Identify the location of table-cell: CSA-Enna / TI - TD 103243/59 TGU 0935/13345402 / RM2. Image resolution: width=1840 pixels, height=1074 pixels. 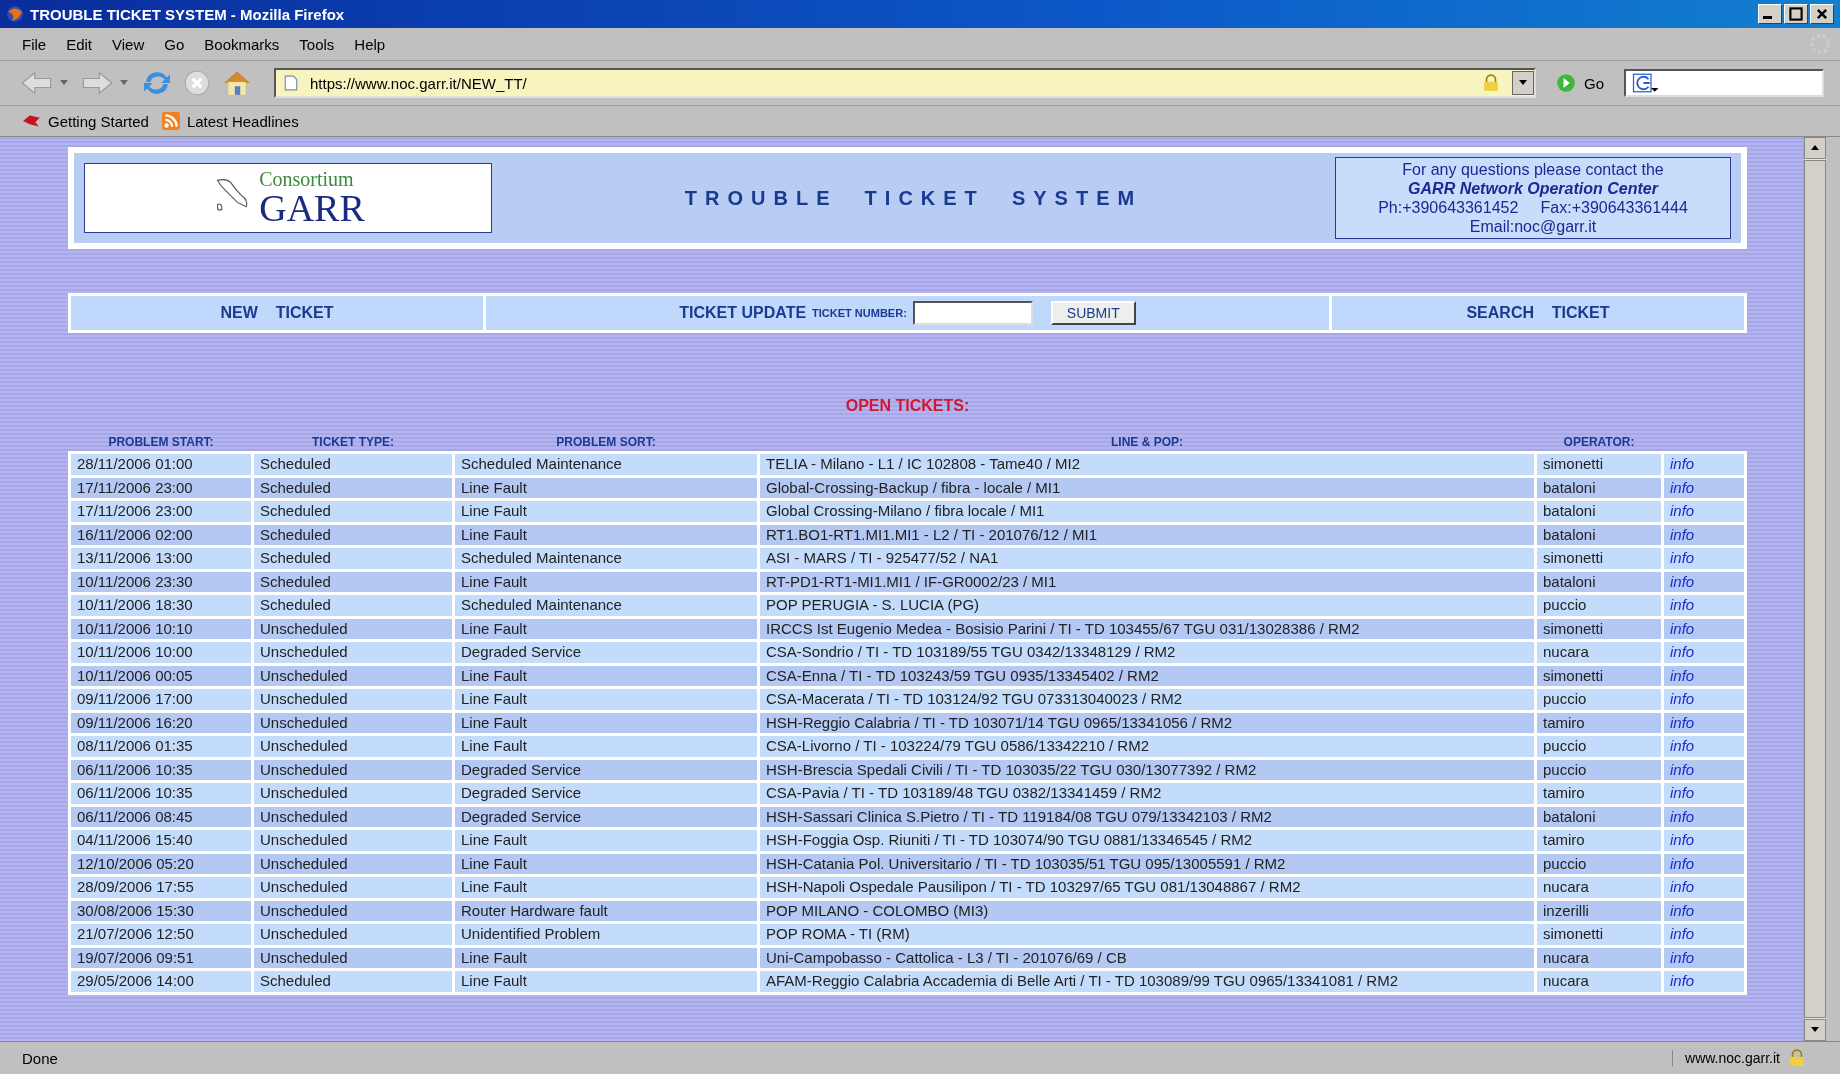
(1147, 675).